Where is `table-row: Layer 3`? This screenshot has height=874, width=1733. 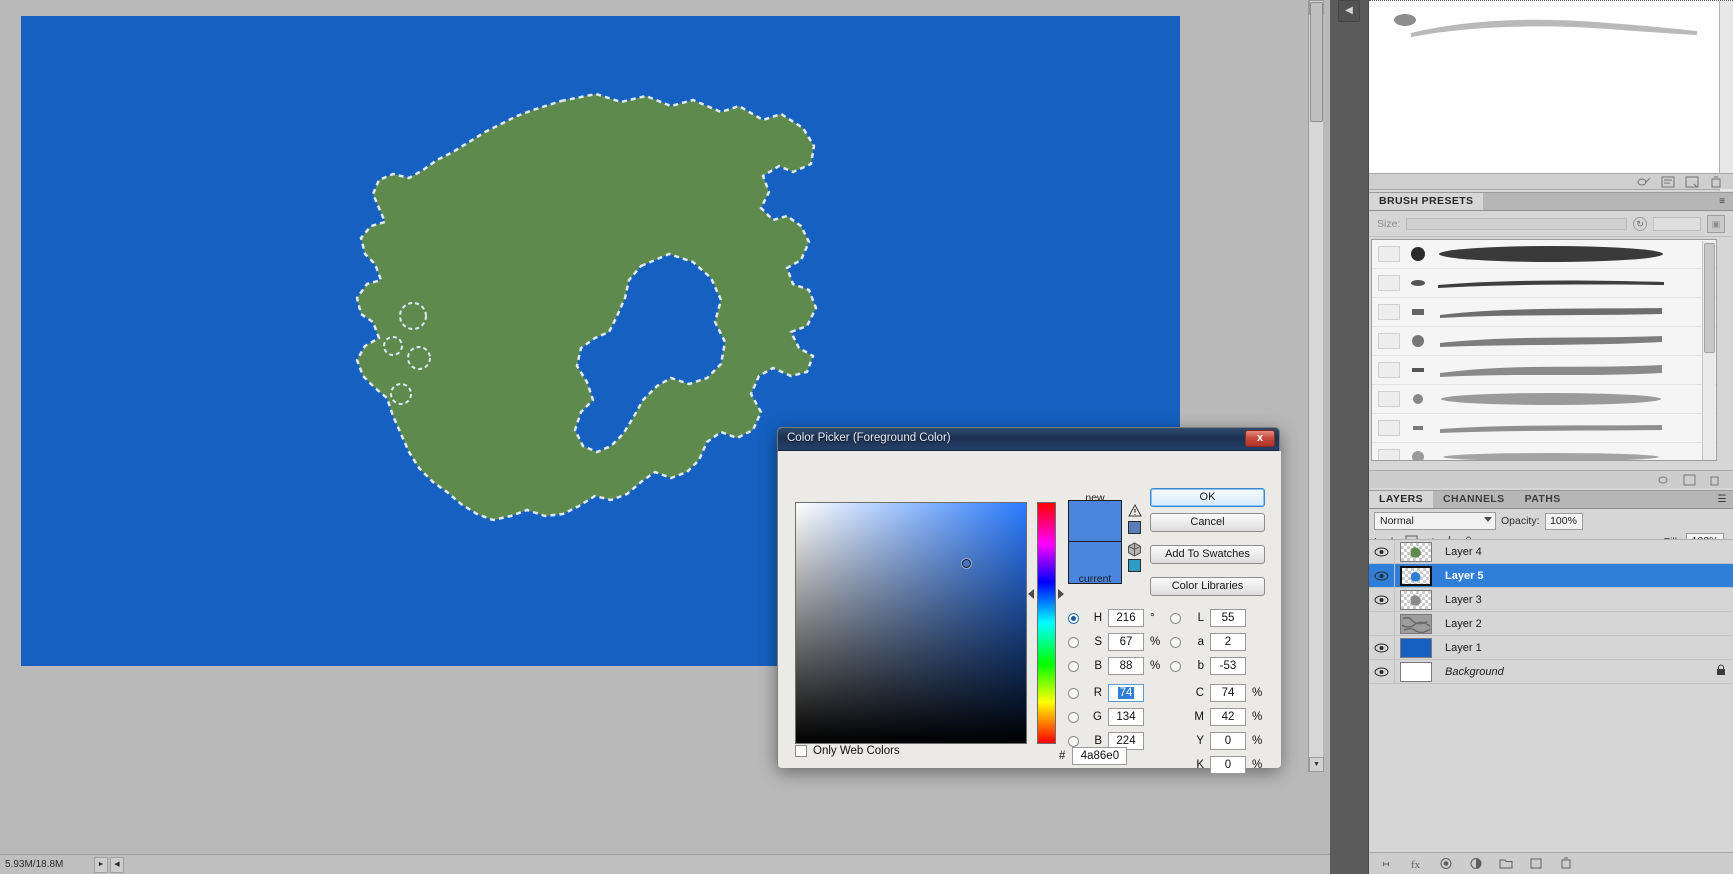 table-row: Layer 3 is located at coordinates (1551, 600).